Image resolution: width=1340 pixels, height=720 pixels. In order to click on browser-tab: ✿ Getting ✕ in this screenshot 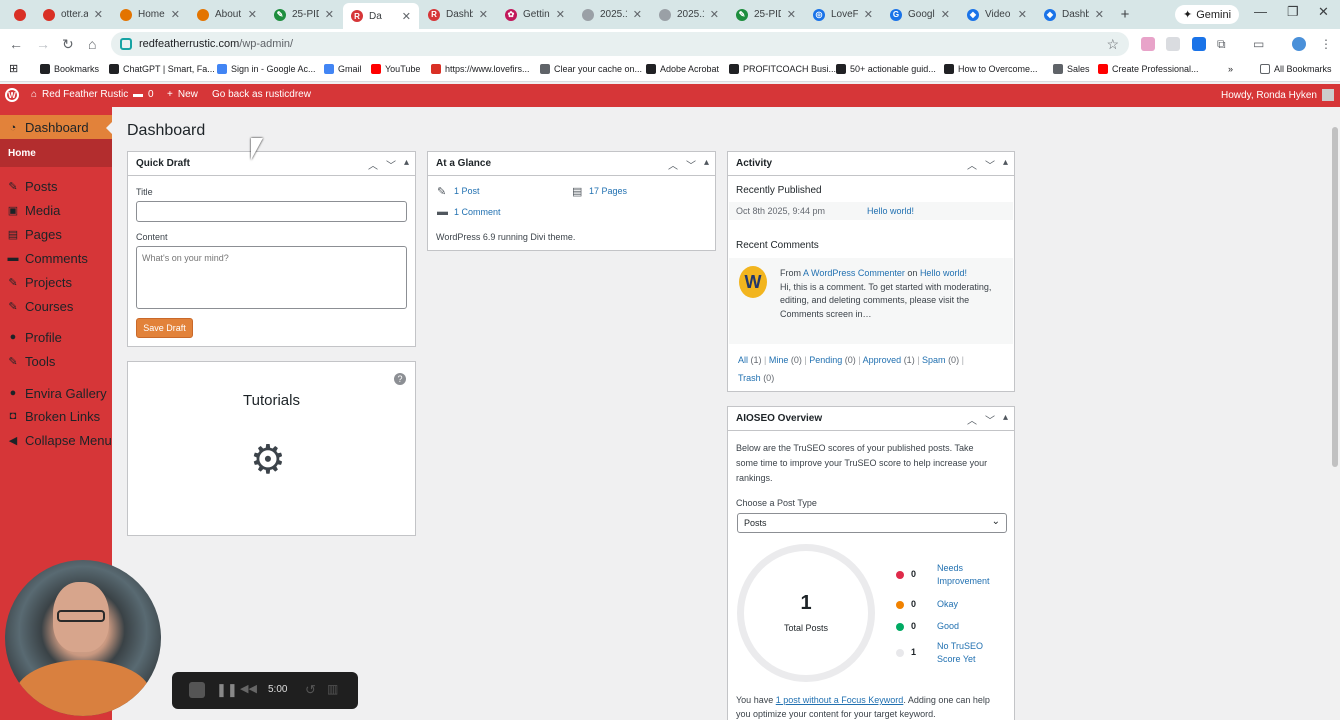, I will do `click(535, 15)`.